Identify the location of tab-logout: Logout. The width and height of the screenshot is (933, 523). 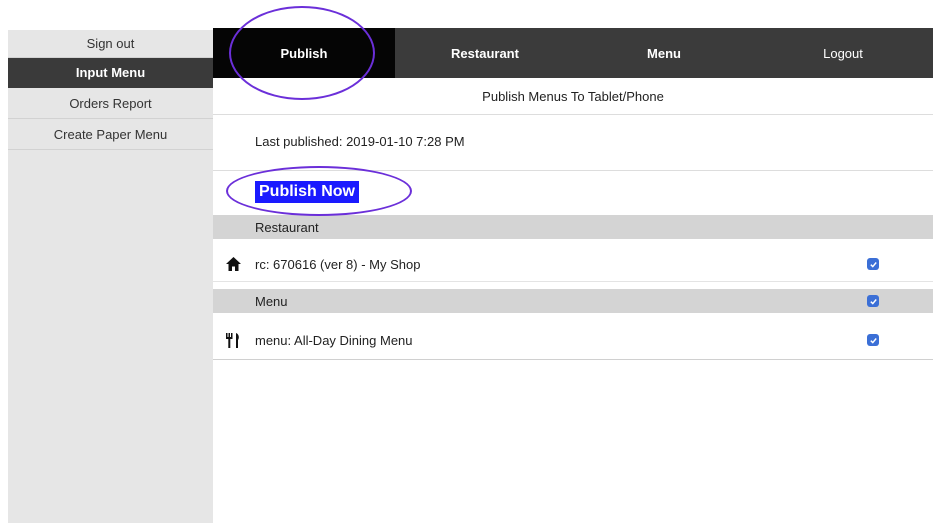
(843, 53).